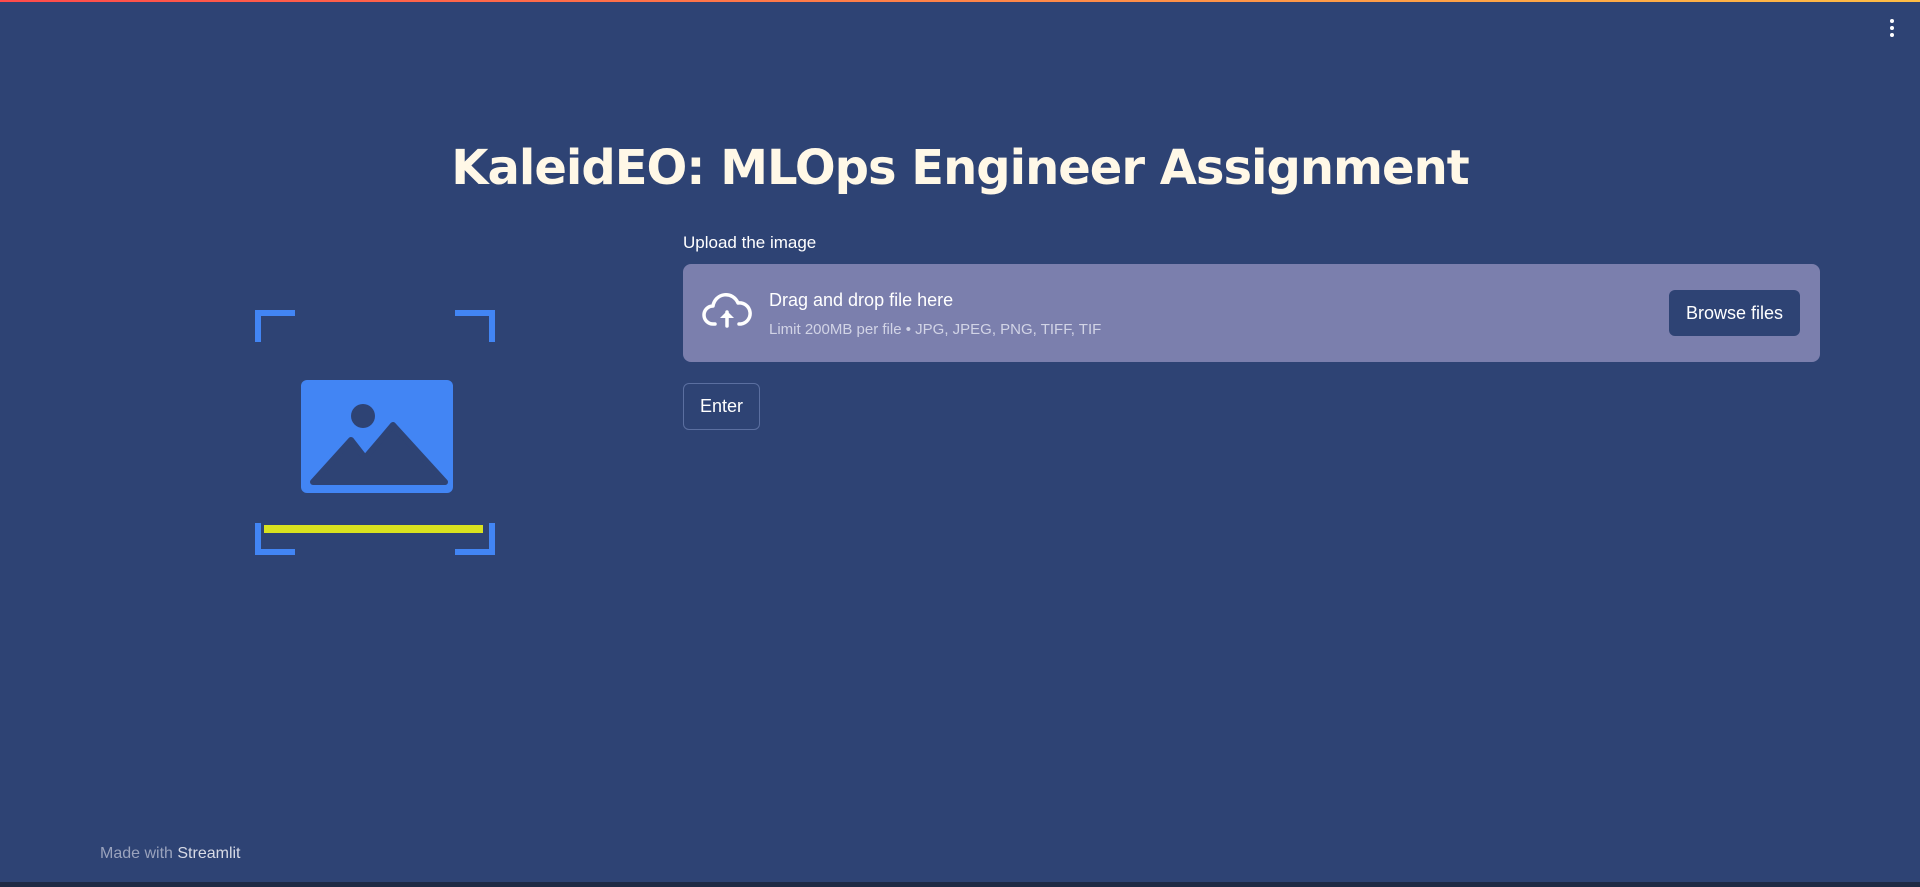 Image resolution: width=1920 pixels, height=887 pixels. Describe the element at coordinates (139, 853) in the screenshot. I see `footer-made-with: Made with` at that location.